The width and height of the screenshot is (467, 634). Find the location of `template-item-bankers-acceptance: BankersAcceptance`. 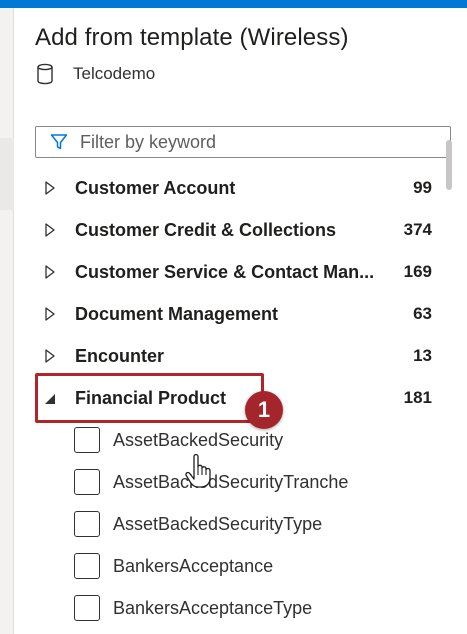

template-item-bankers-acceptance: BankersAcceptance is located at coordinates (226, 566).